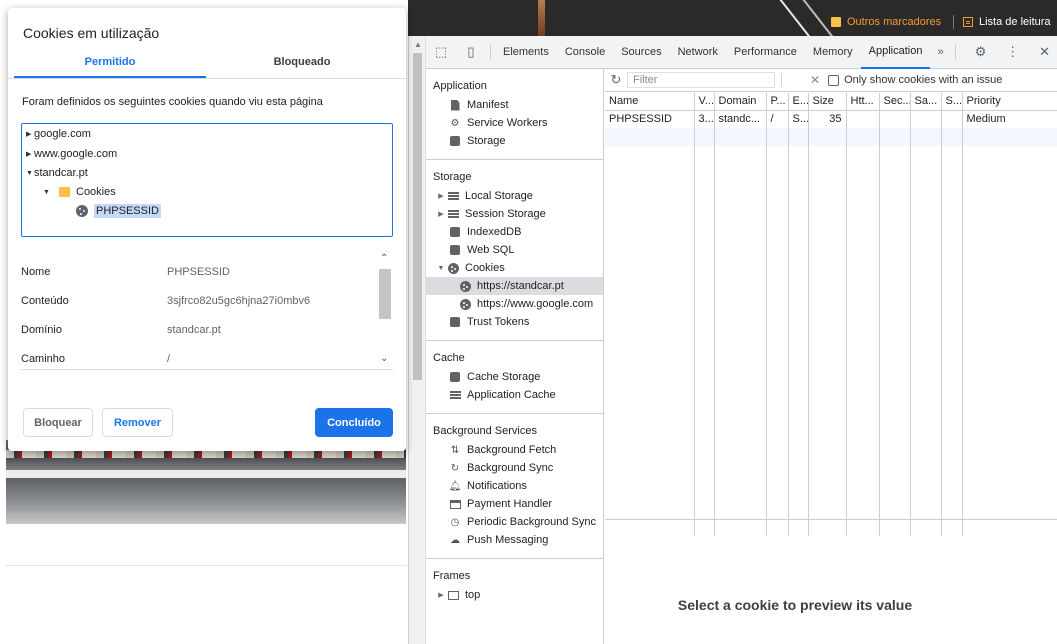 The height and width of the screenshot is (644, 1057). Describe the element at coordinates (1007, 22) in the screenshot. I see `bookmark-reading-list: Lista de leitura` at that location.